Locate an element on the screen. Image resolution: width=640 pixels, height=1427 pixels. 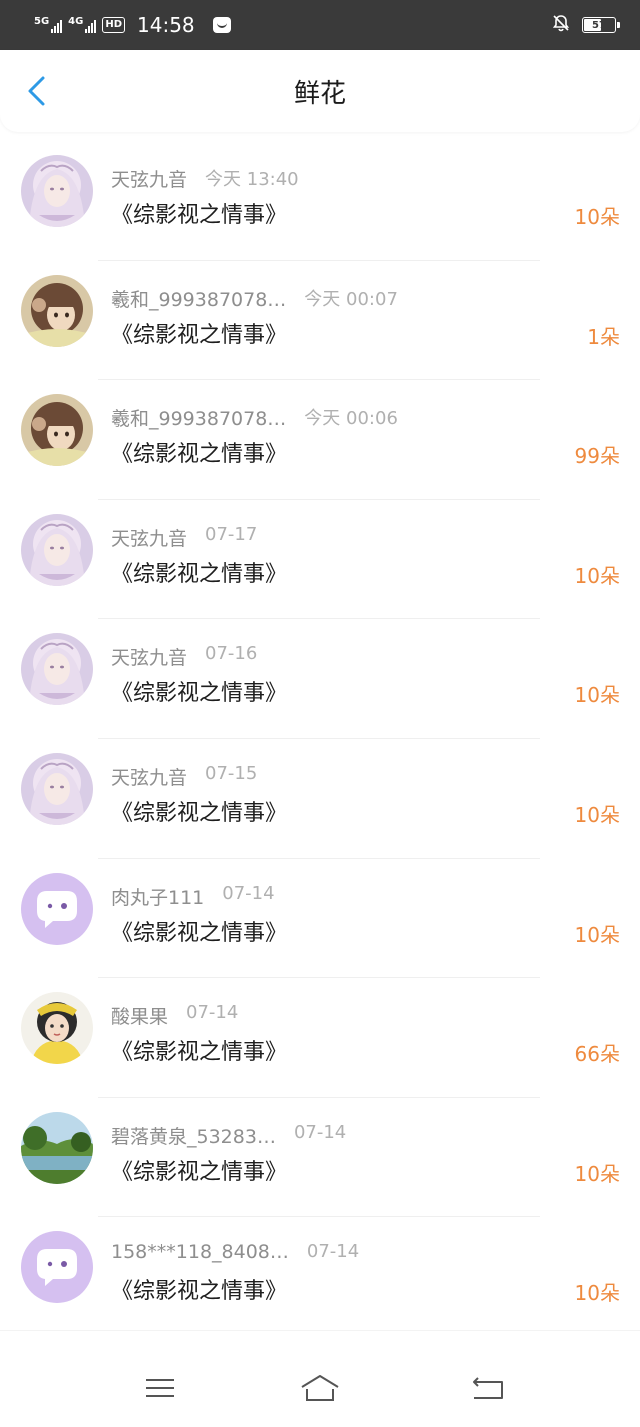
list-item: 天弦九音 今天 13:40 《综影视之情事》 10朵 is located at coordinates (320, 201).